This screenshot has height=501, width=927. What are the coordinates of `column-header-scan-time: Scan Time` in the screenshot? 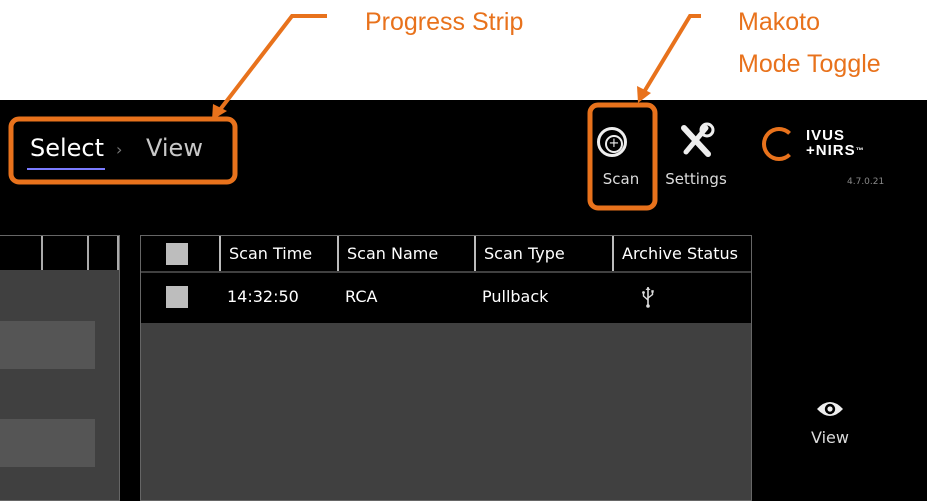 It's located at (278, 253).